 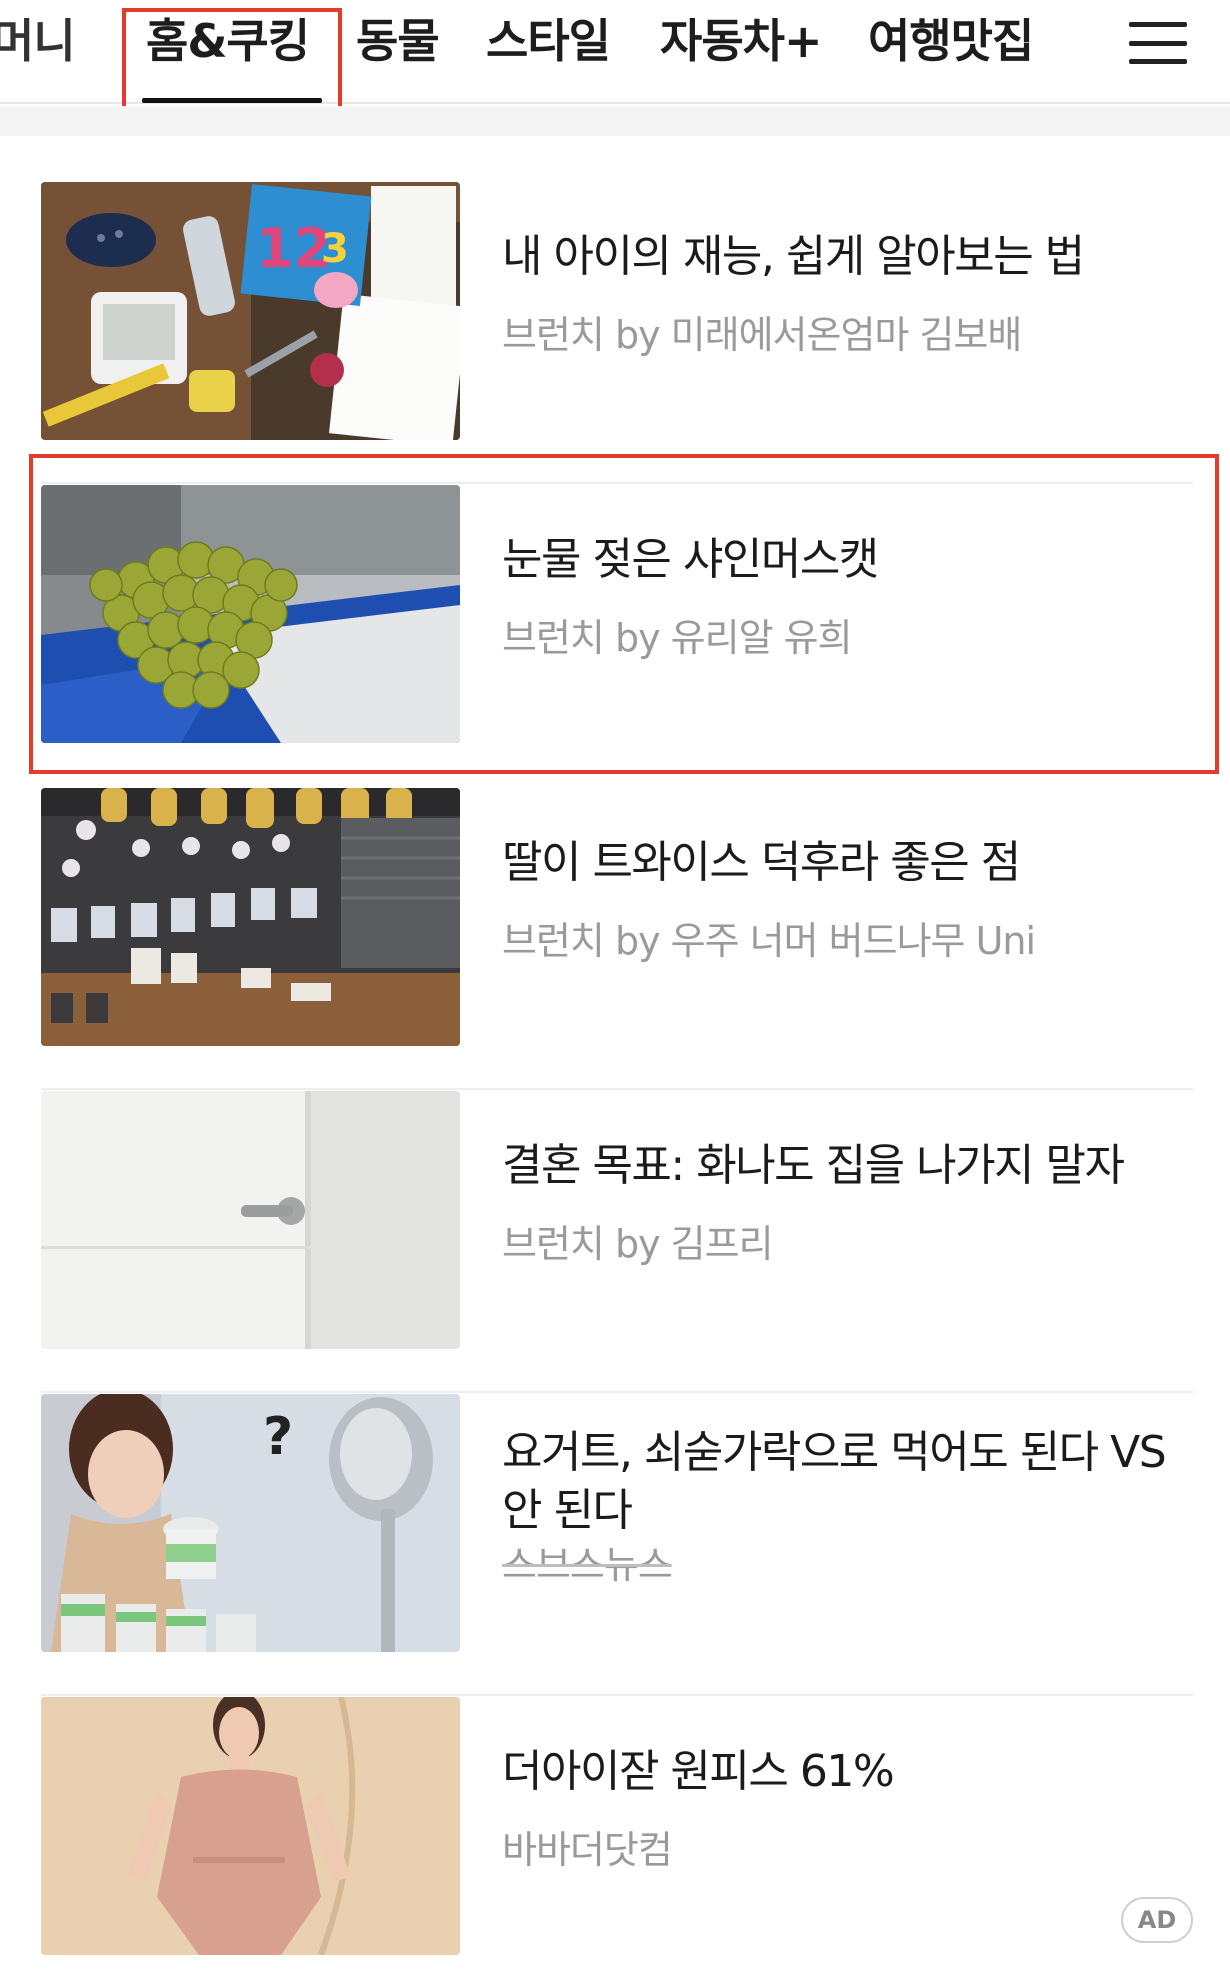 I want to click on ad-card: 더아이잗 원피스 61% 바바더닷컴 AD, so click(x=617, y=1827).